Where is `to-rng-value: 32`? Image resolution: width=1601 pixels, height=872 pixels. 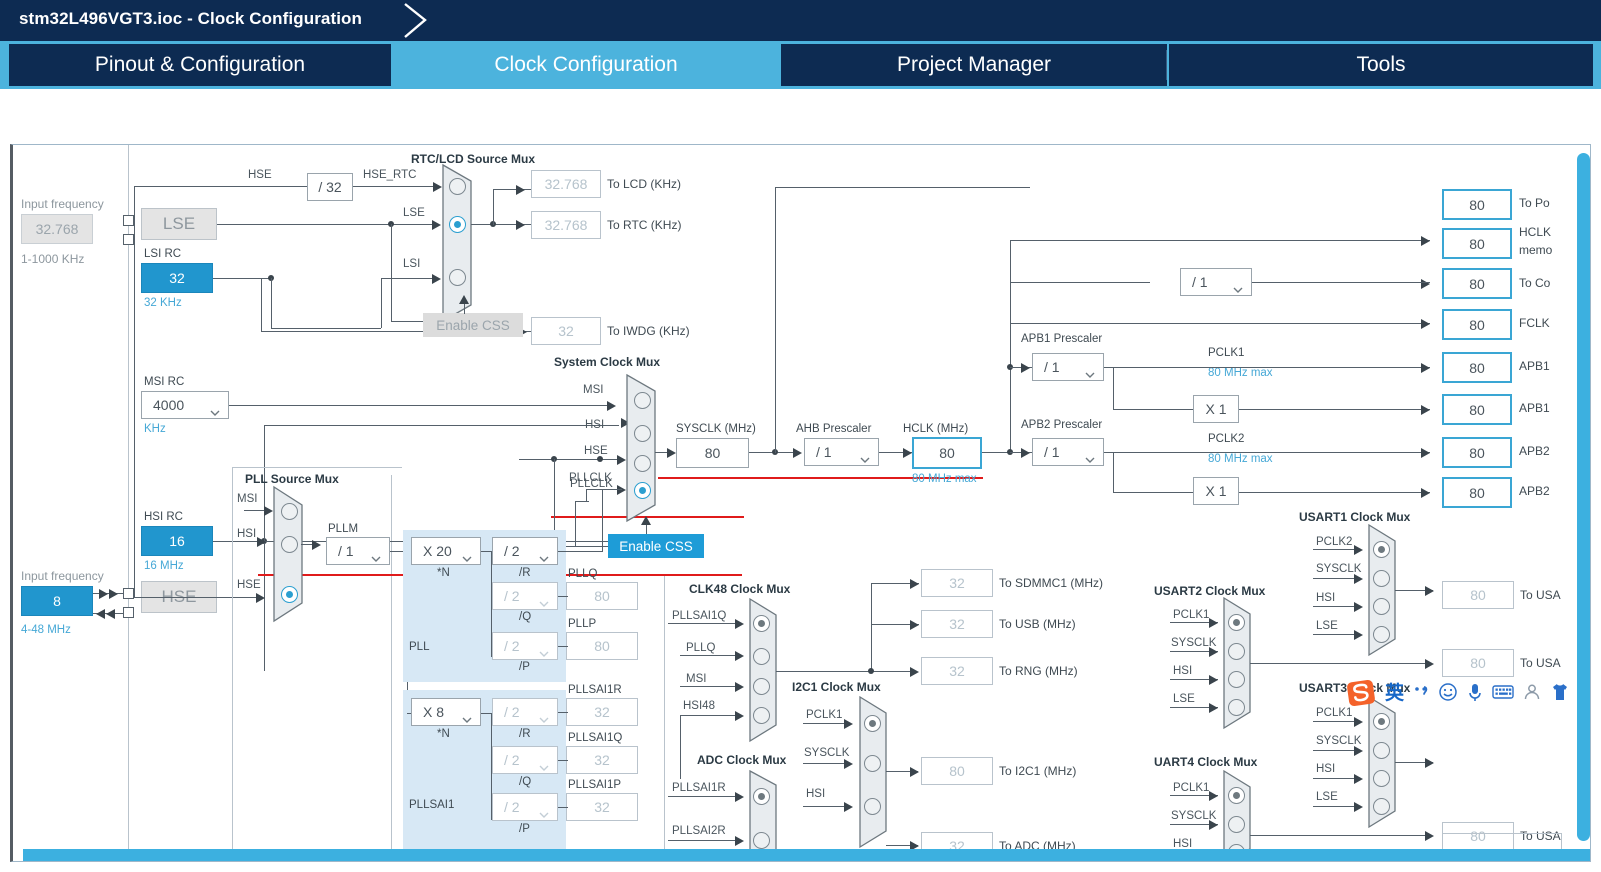 to-rng-value: 32 is located at coordinates (957, 671).